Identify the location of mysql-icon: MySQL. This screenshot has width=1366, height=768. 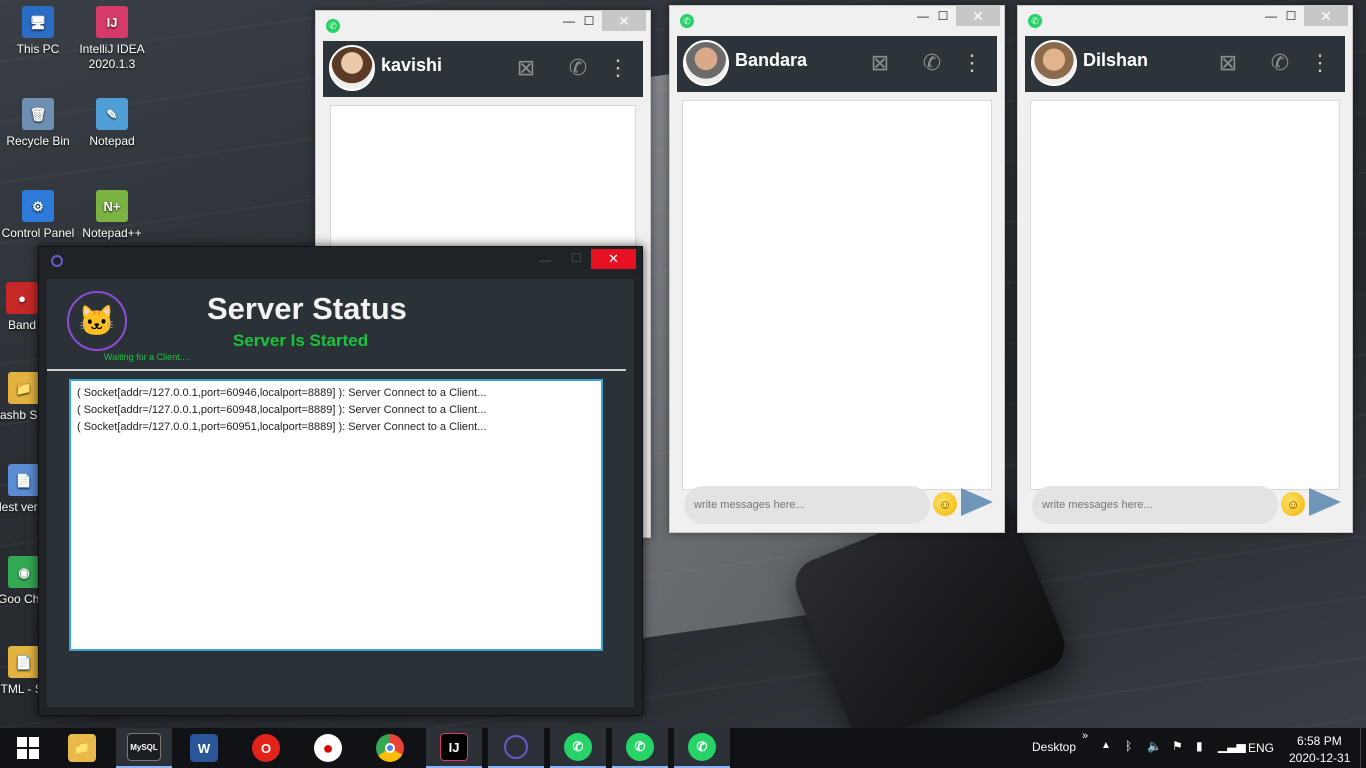
(144, 747).